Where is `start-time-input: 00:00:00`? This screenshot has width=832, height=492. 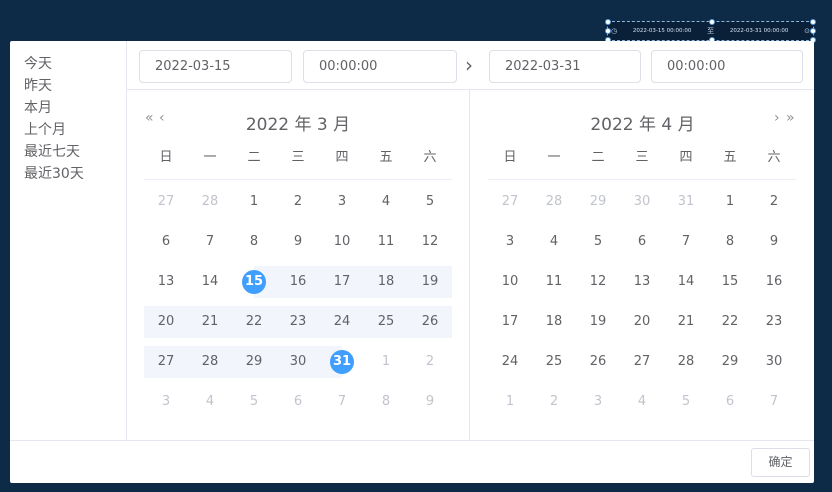
start-time-input: 00:00:00 is located at coordinates (380, 66).